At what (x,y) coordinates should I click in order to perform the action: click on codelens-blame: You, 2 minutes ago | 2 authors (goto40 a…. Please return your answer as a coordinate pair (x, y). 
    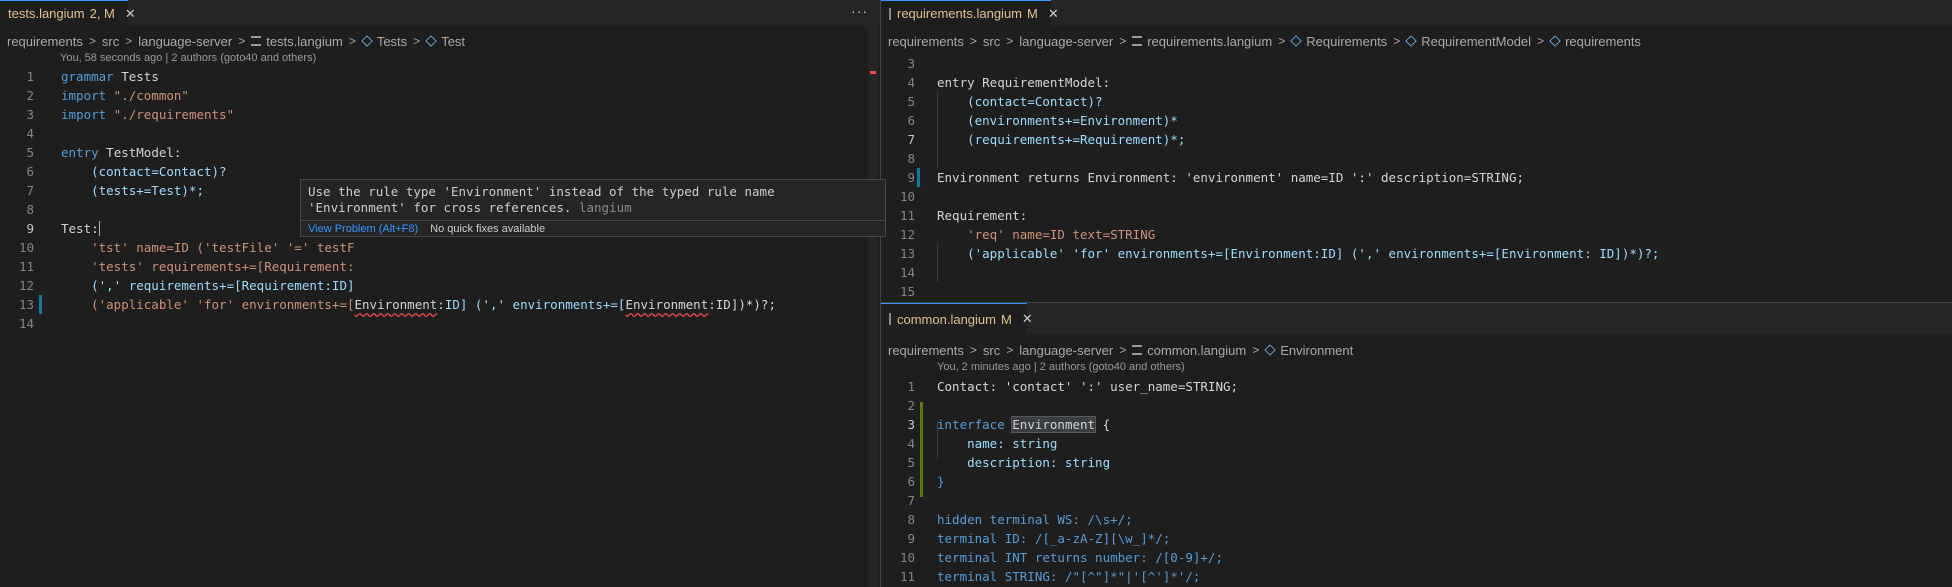
    Looking at the image, I should click on (1061, 367).